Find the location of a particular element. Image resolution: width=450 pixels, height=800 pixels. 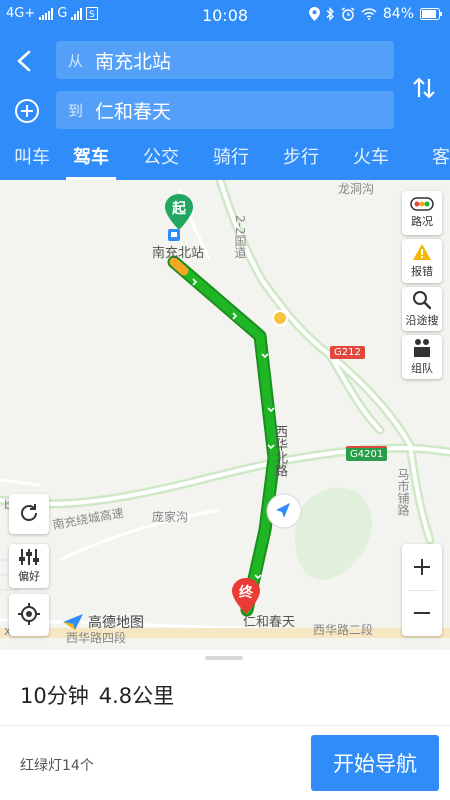

origin-prefix: 从 is located at coordinates (76, 60).